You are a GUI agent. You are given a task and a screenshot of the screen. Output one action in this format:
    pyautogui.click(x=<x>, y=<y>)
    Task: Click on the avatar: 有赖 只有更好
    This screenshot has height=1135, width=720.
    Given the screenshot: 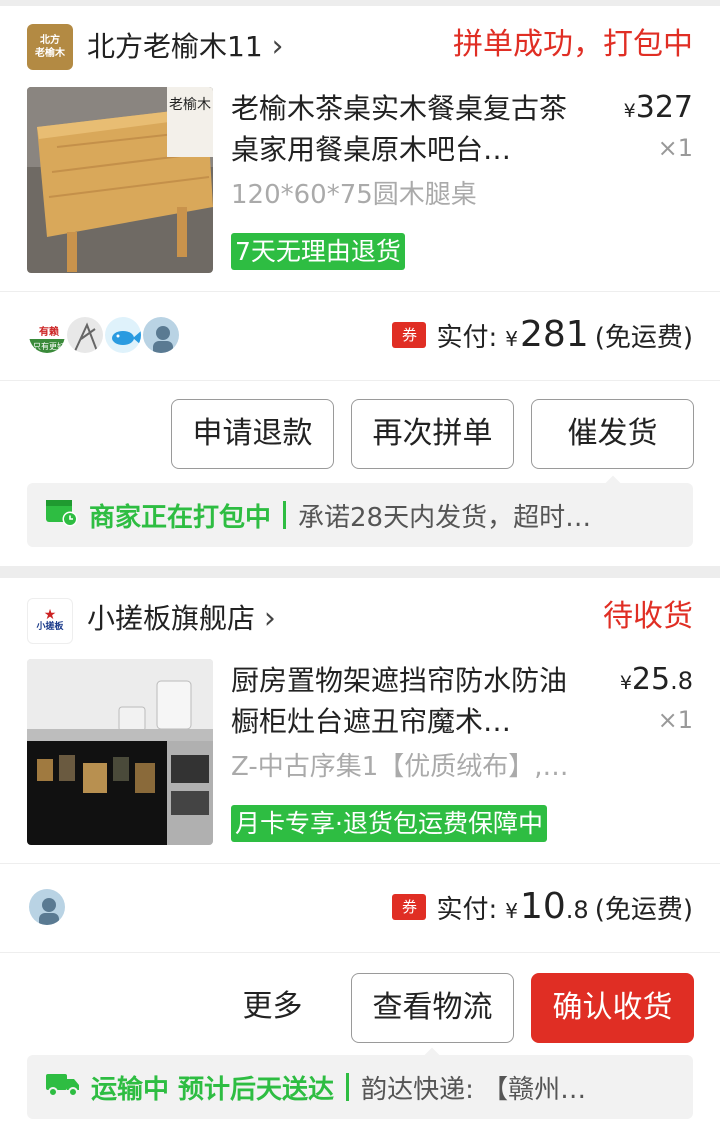 What is the action you would take?
    pyautogui.click(x=47, y=335)
    